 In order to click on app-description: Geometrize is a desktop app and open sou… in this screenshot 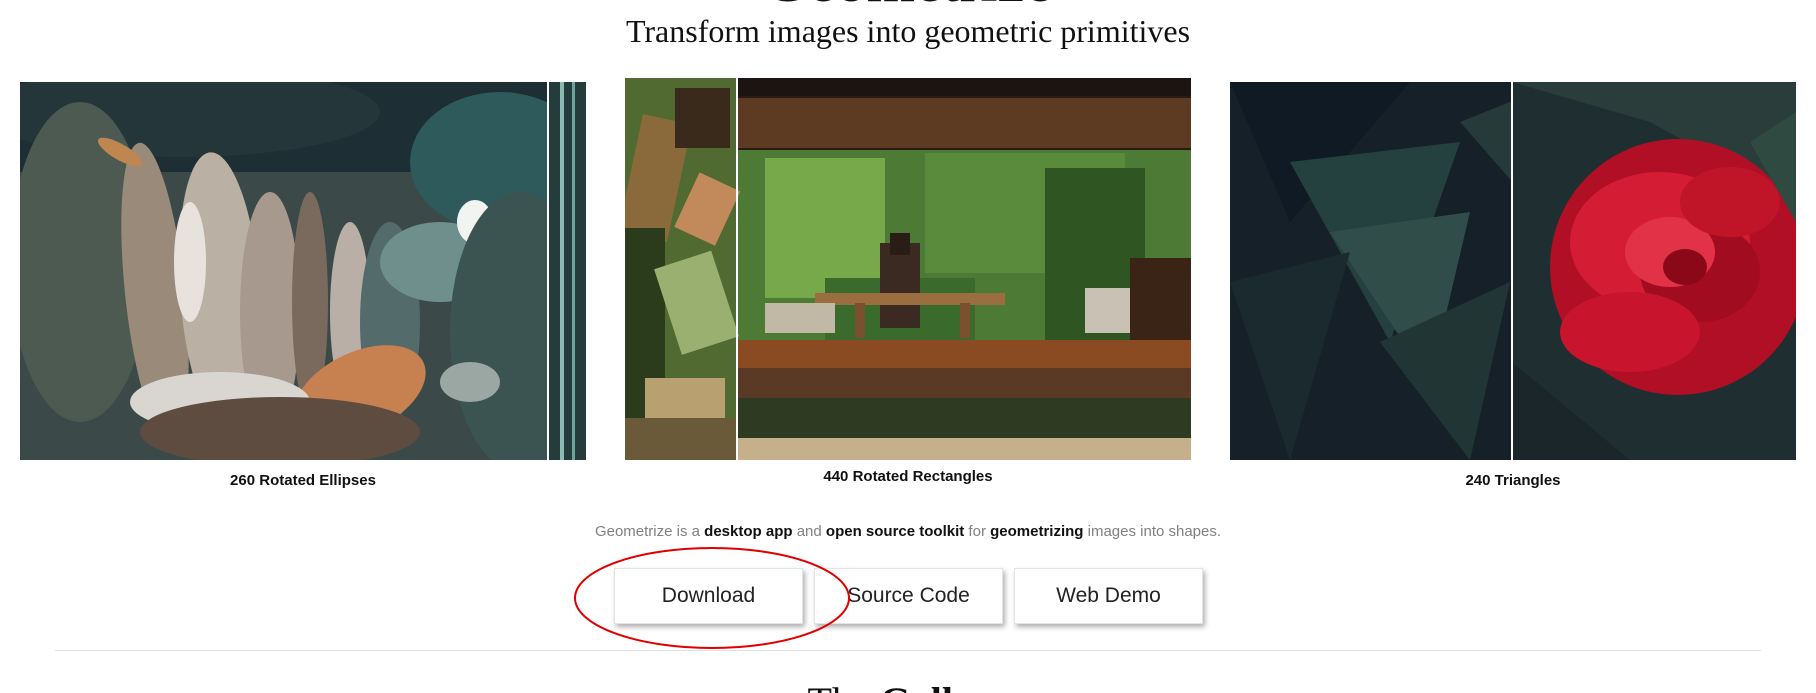, I will do `click(908, 531)`.